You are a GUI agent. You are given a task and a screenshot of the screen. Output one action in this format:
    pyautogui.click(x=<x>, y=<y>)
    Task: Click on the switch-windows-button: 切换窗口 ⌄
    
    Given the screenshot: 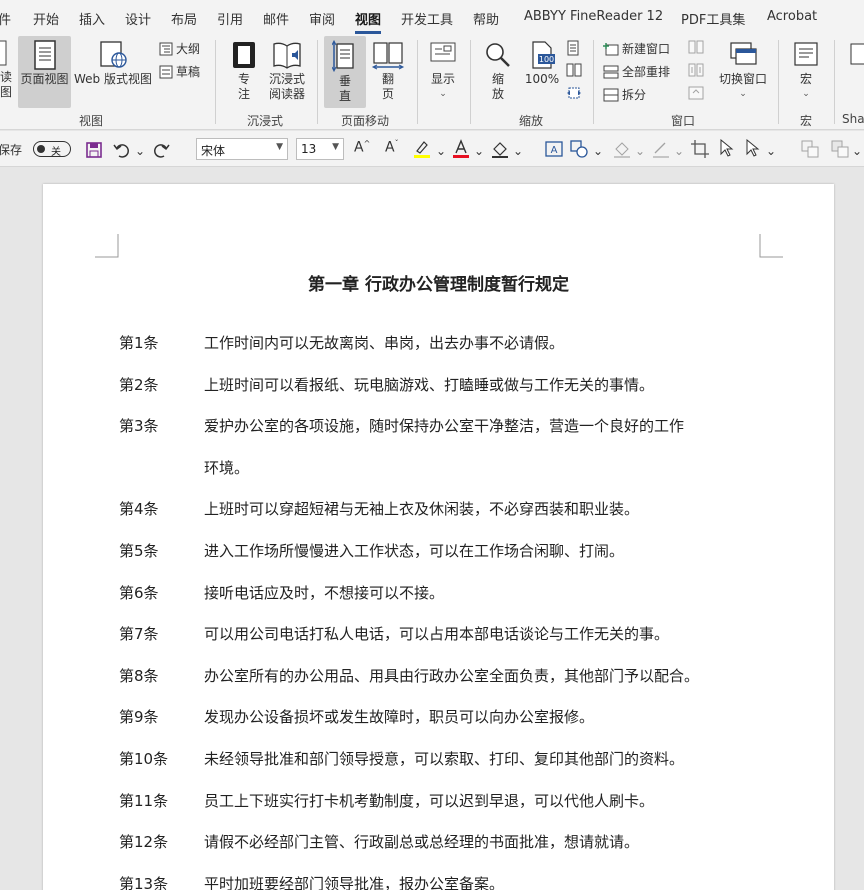 What is the action you would take?
    pyautogui.click(x=743, y=73)
    